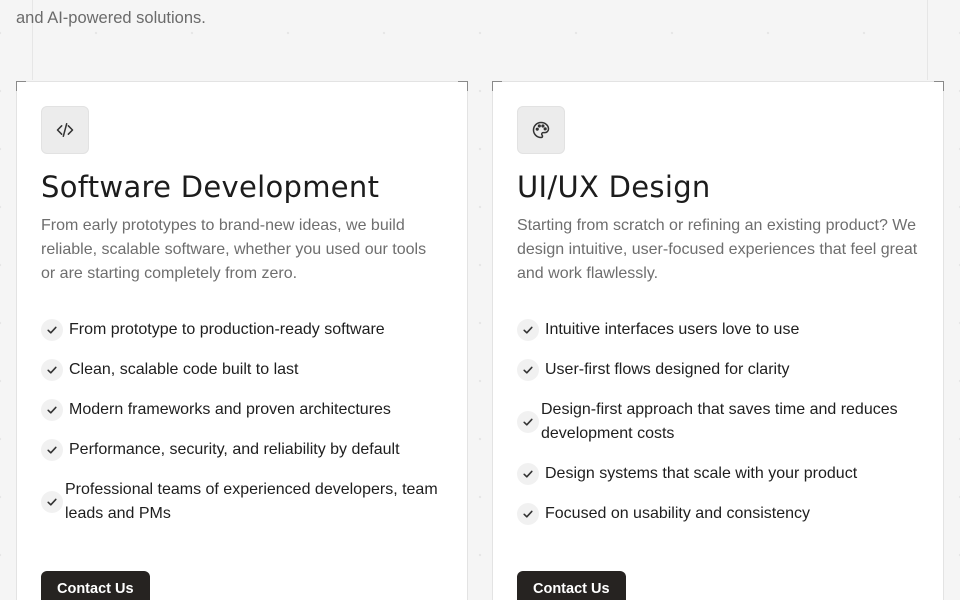  I want to click on feature-item: Focused on usability and consistency, so click(718, 514).